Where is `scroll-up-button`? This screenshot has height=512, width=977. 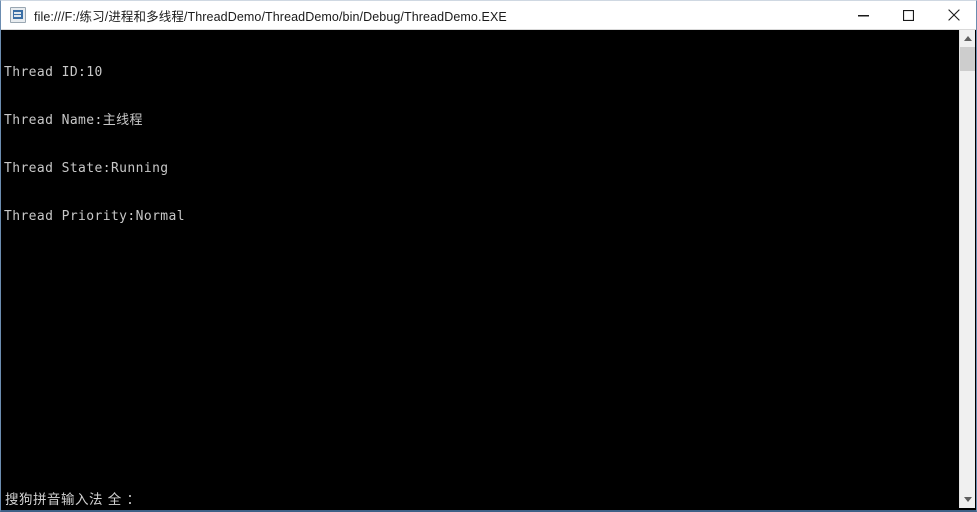 scroll-up-button is located at coordinates (967, 38).